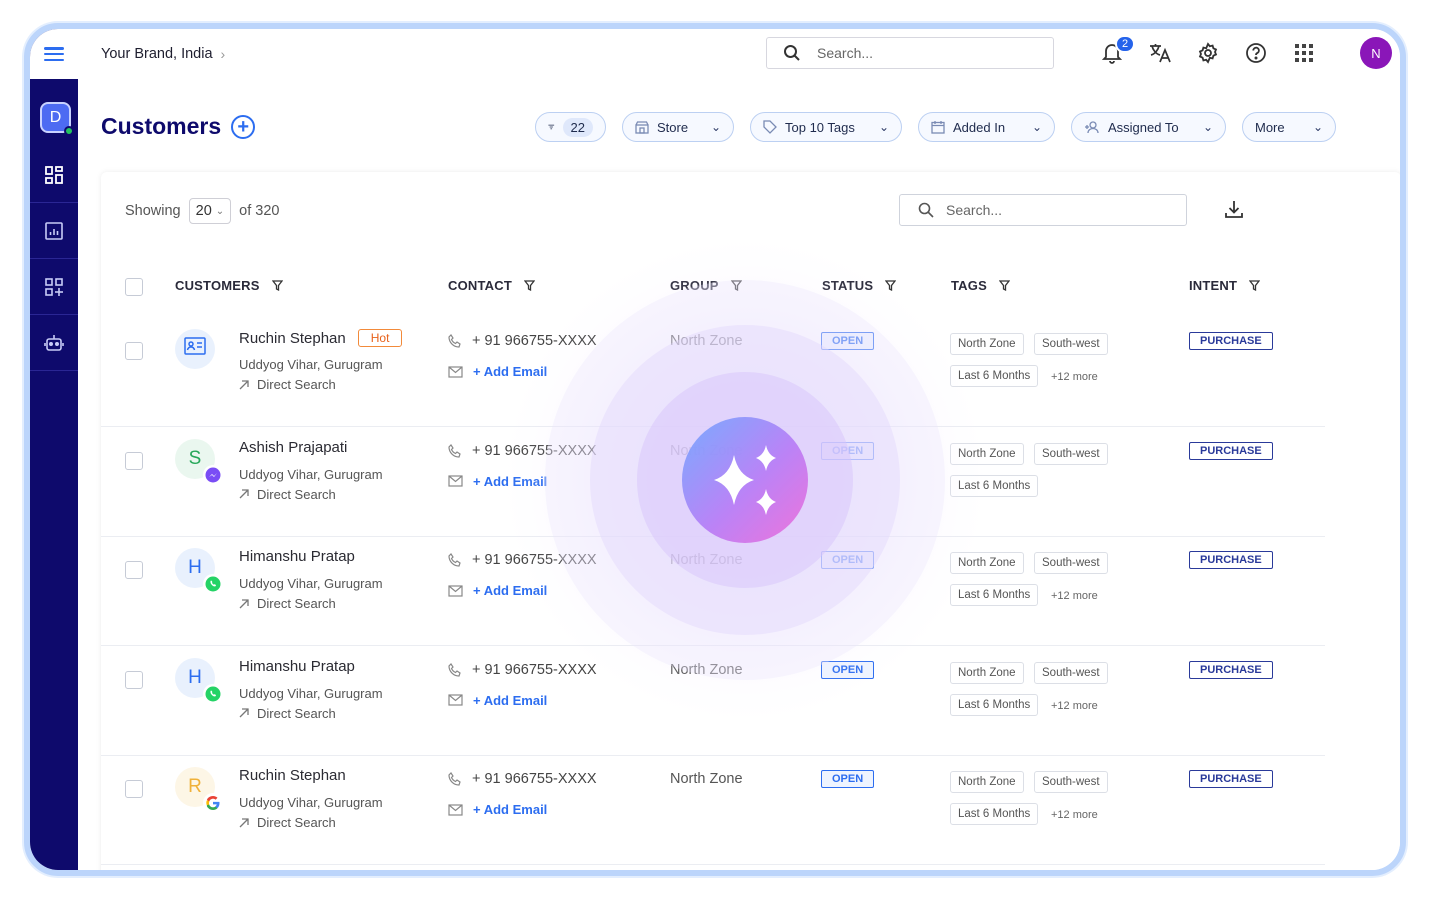  I want to click on menu-toggle, so click(54, 54).